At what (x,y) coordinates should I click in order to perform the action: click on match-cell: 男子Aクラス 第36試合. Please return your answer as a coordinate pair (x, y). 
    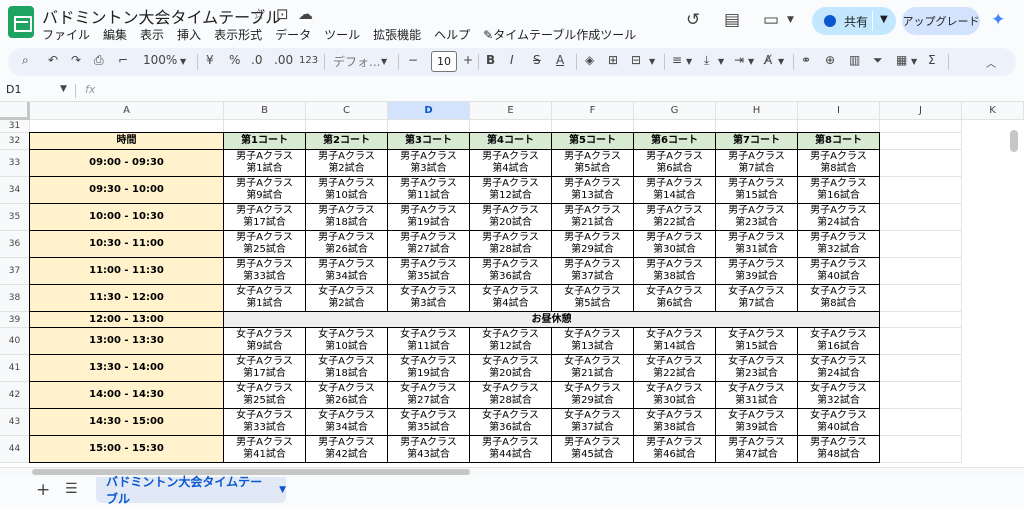
    Looking at the image, I should click on (511, 271).